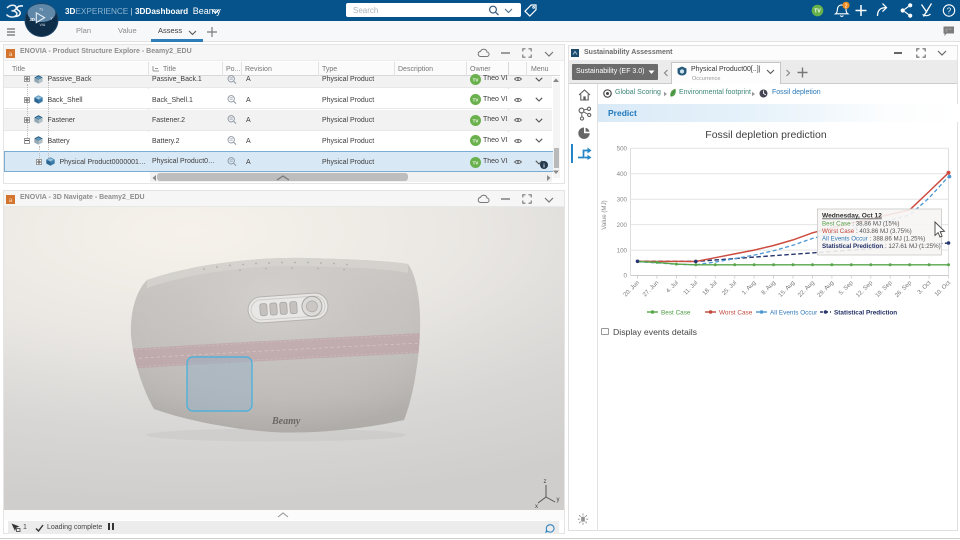 The width and height of the screenshot is (960, 540). What do you see at coordinates (749, 288) in the screenshot?
I see `svg-text: 1. Aug` at bounding box center [749, 288].